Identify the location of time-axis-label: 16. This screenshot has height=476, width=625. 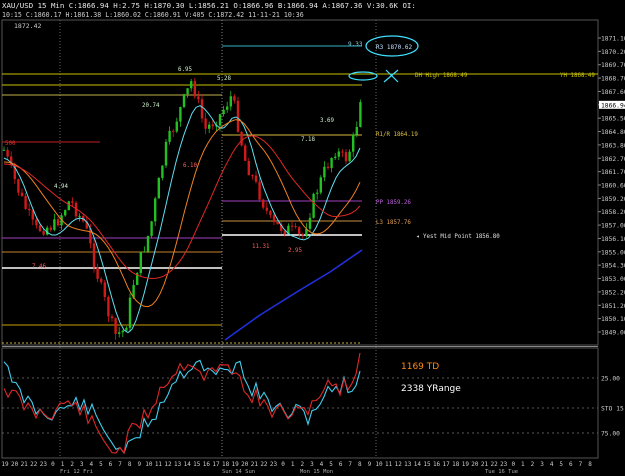
(437, 464).